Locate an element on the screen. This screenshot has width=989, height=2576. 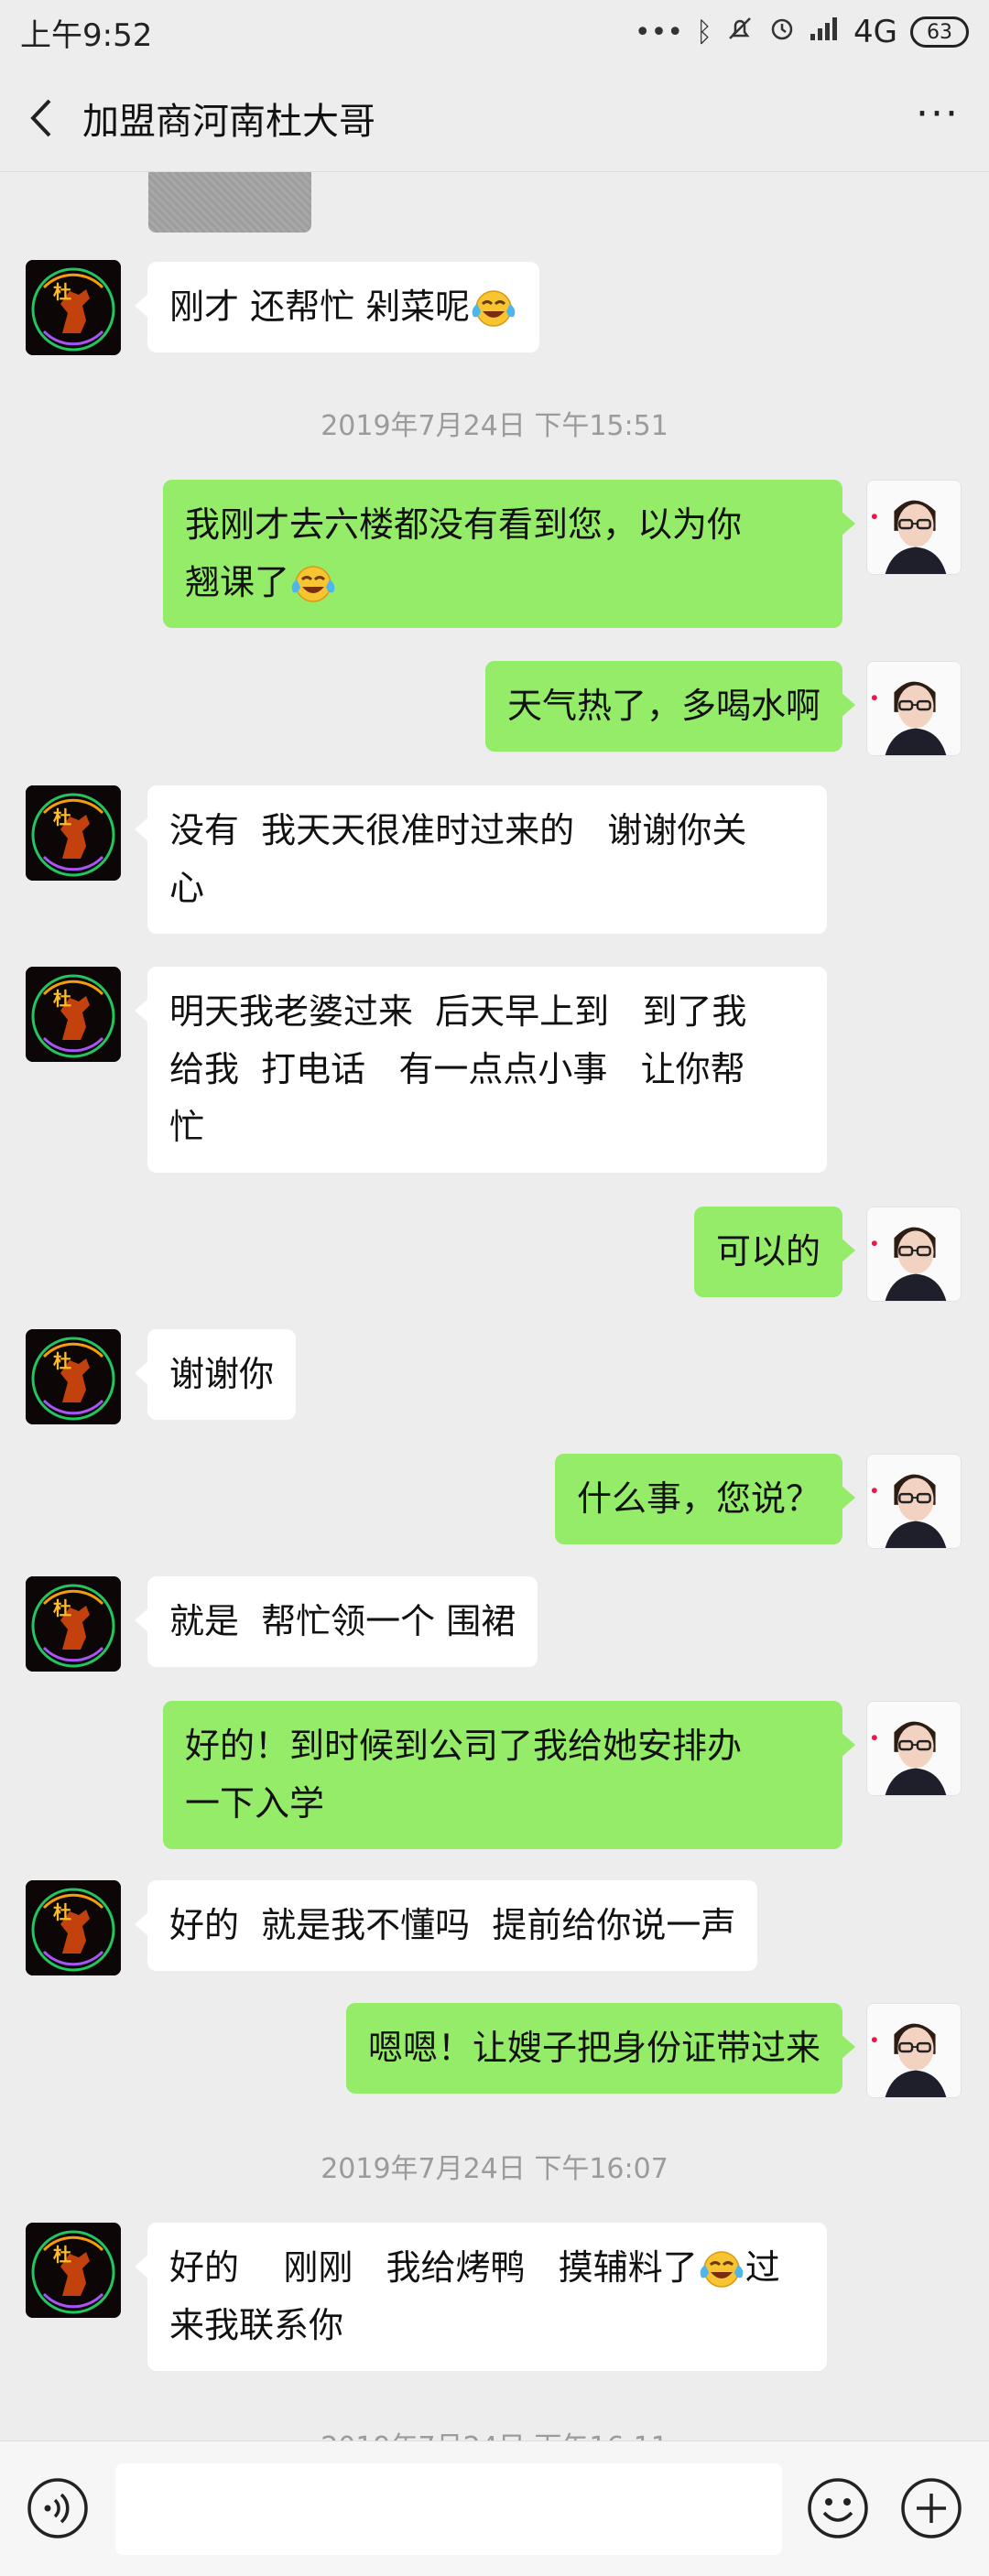
message-bubble-incoming: 好的 刚刚 我给烤鸭 摸辅料了过 来我联系你 is located at coordinates (481, 2297).